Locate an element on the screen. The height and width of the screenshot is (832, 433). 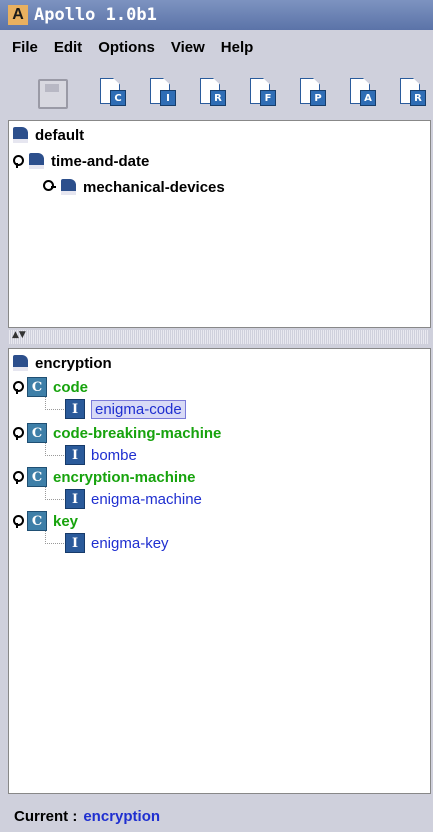
node-label: encryption is located at coordinates (73, 363).